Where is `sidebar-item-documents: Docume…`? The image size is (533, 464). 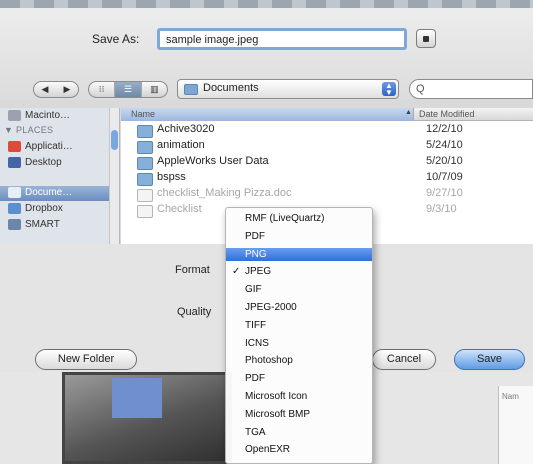 sidebar-item-documents: Docume… is located at coordinates (40, 192).